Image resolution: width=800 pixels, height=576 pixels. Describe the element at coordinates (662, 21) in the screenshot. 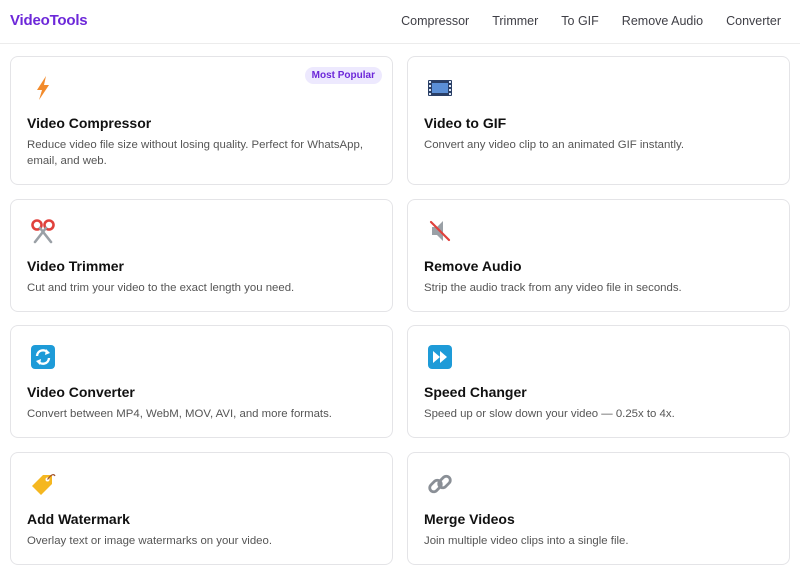

I see `nav-link-remove-audio: Remove Audio` at that location.